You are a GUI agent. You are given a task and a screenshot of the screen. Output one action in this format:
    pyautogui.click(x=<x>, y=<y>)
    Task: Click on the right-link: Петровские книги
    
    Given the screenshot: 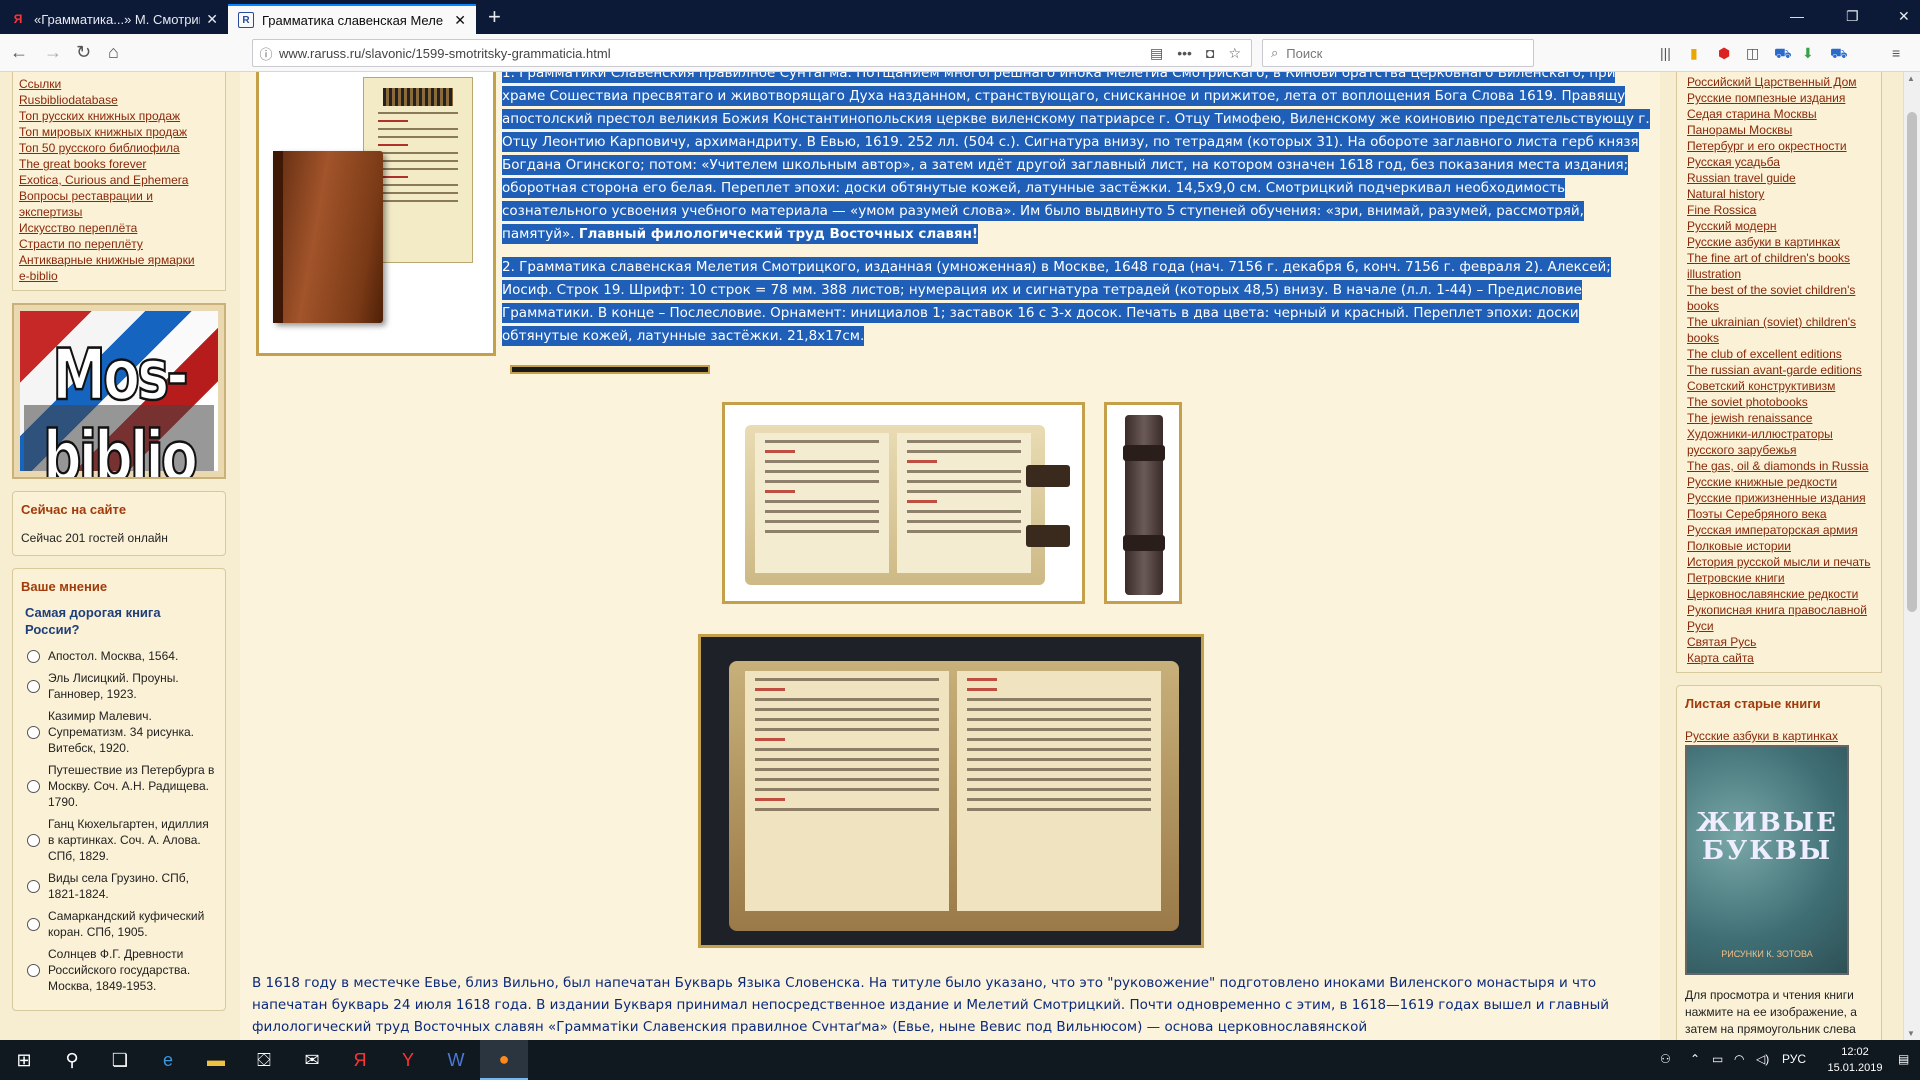 What is the action you would take?
    pyautogui.click(x=1781, y=578)
    